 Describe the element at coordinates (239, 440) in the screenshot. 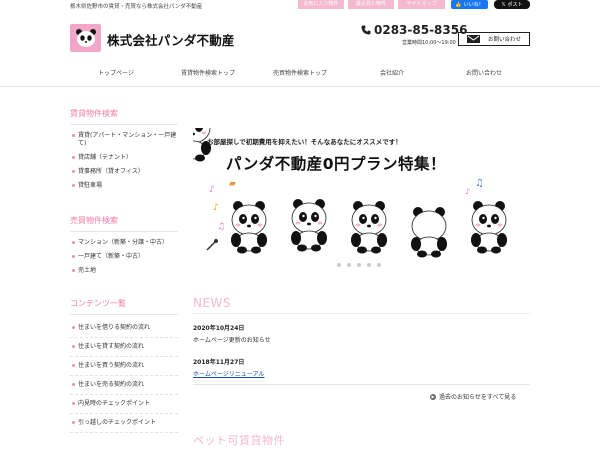

I see `pet-friendly-heading: ペット可賃貸物件` at that location.